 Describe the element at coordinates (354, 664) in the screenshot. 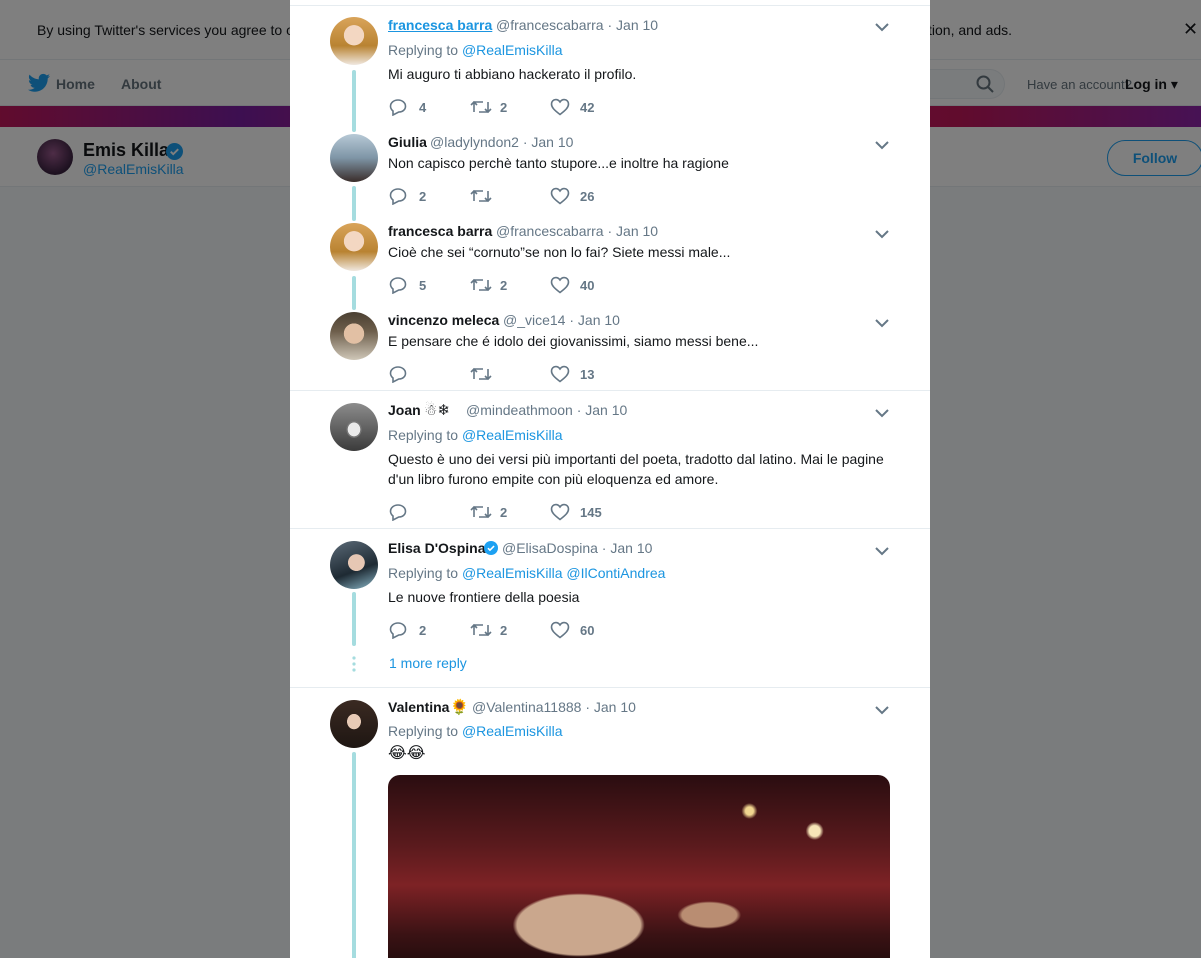

I see `thread-dots-icon` at that location.